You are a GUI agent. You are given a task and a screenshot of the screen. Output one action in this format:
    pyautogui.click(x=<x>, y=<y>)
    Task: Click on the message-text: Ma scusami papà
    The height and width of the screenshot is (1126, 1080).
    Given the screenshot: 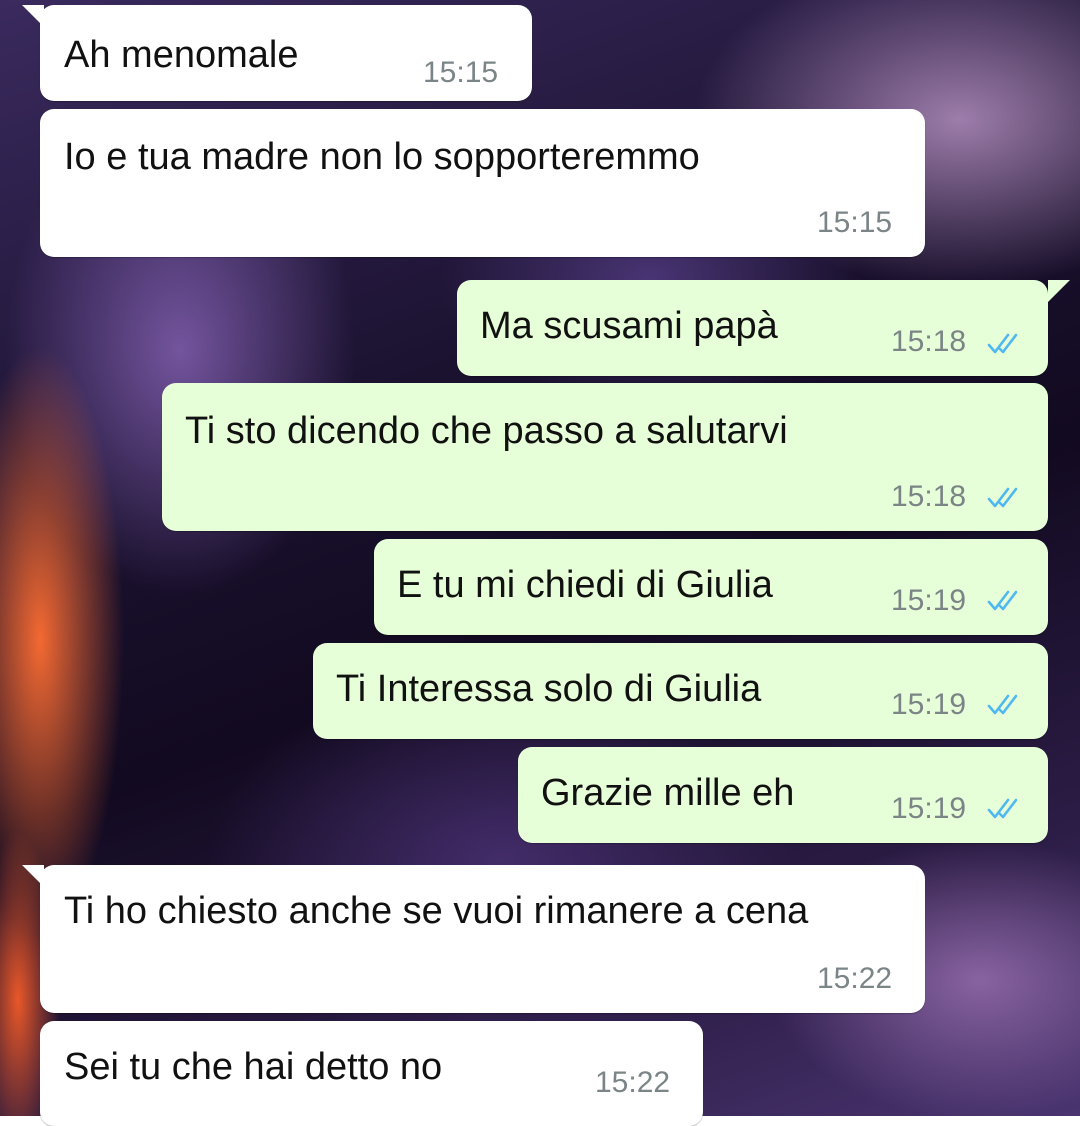 What is the action you would take?
    pyautogui.click(x=629, y=326)
    